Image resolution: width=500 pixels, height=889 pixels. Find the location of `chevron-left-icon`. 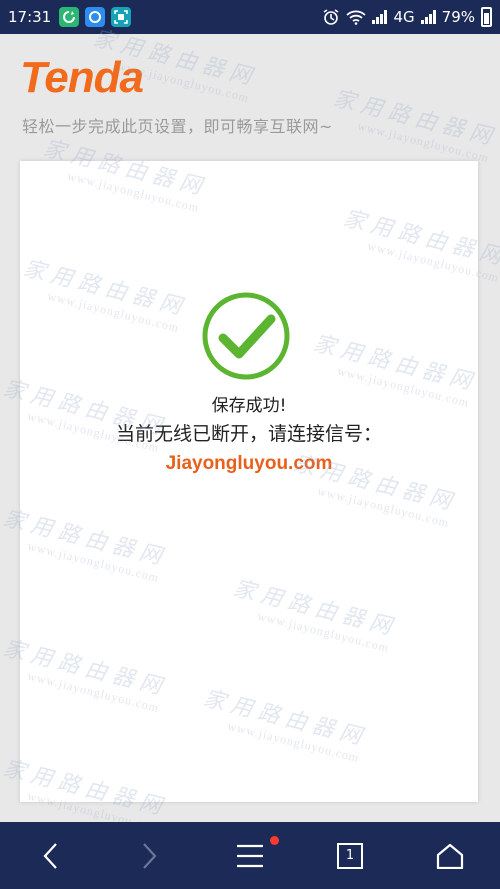

chevron-left-icon is located at coordinates (50, 855).